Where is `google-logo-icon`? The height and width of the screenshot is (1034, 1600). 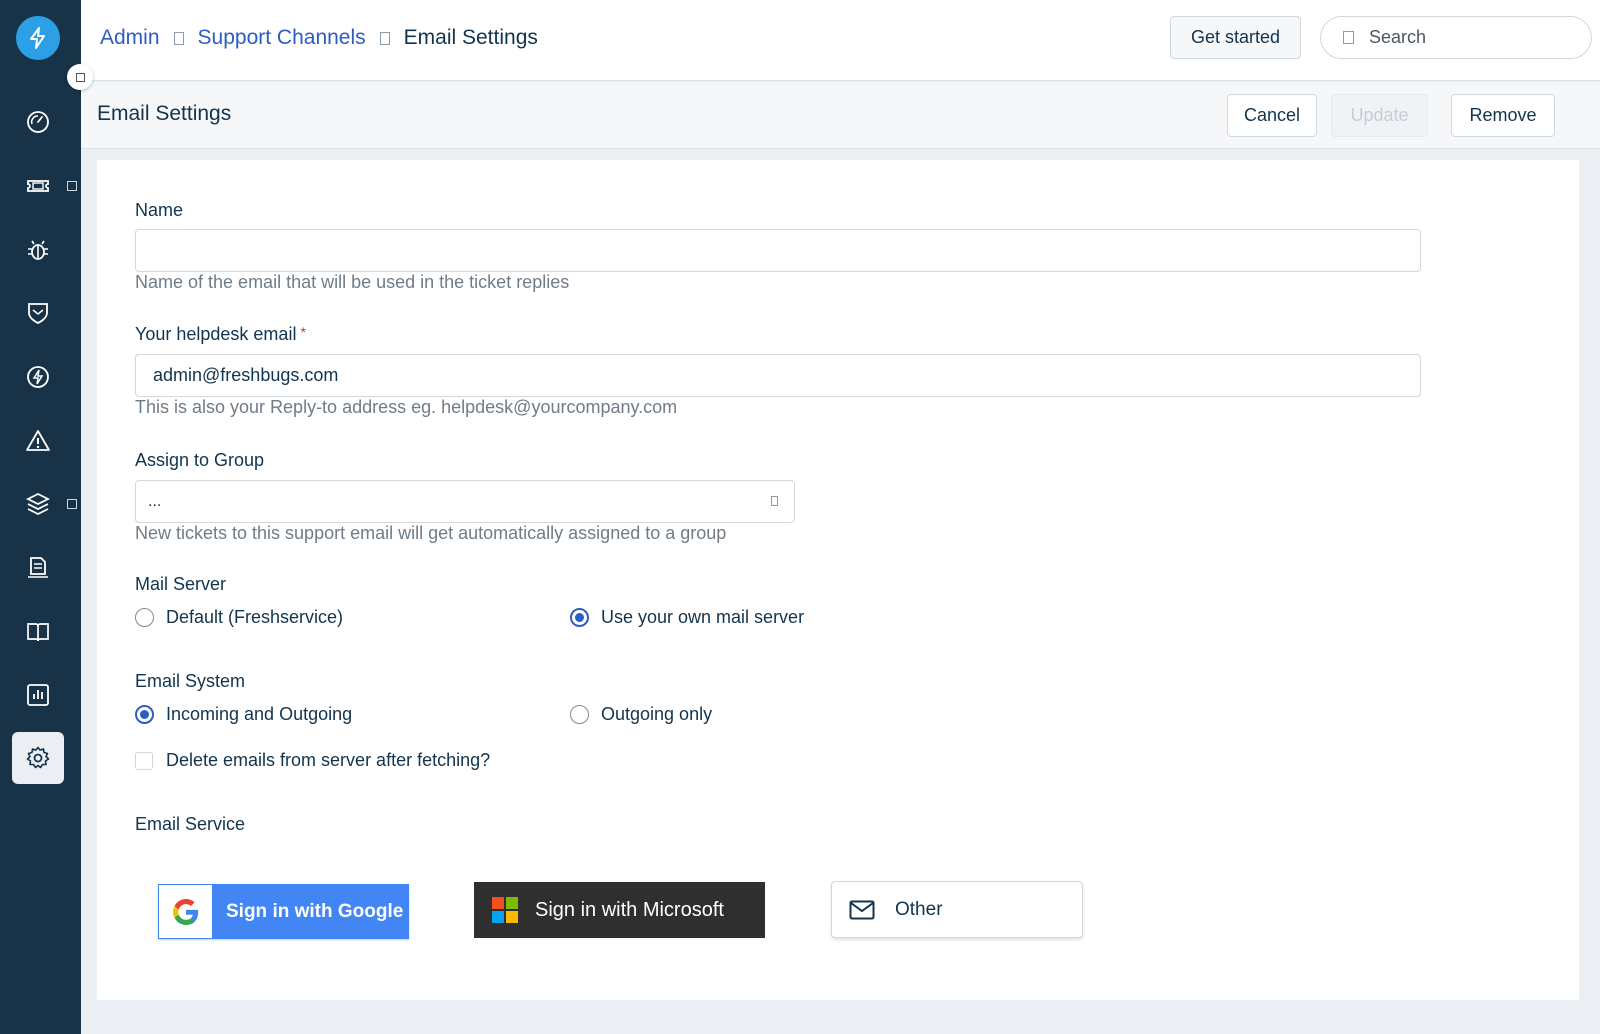 google-logo-icon is located at coordinates (185, 911).